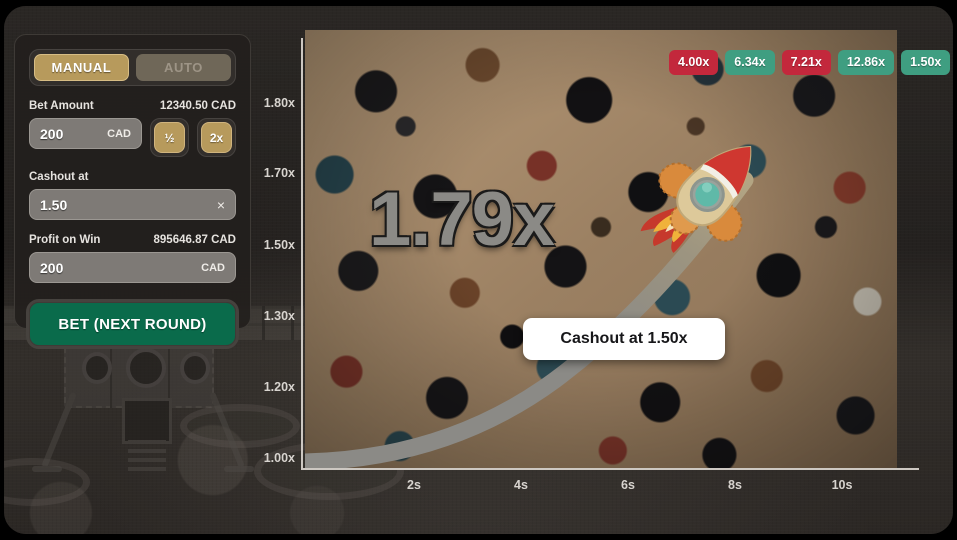  Describe the element at coordinates (926, 62) in the screenshot. I see `history-badge: 1.50x` at that location.